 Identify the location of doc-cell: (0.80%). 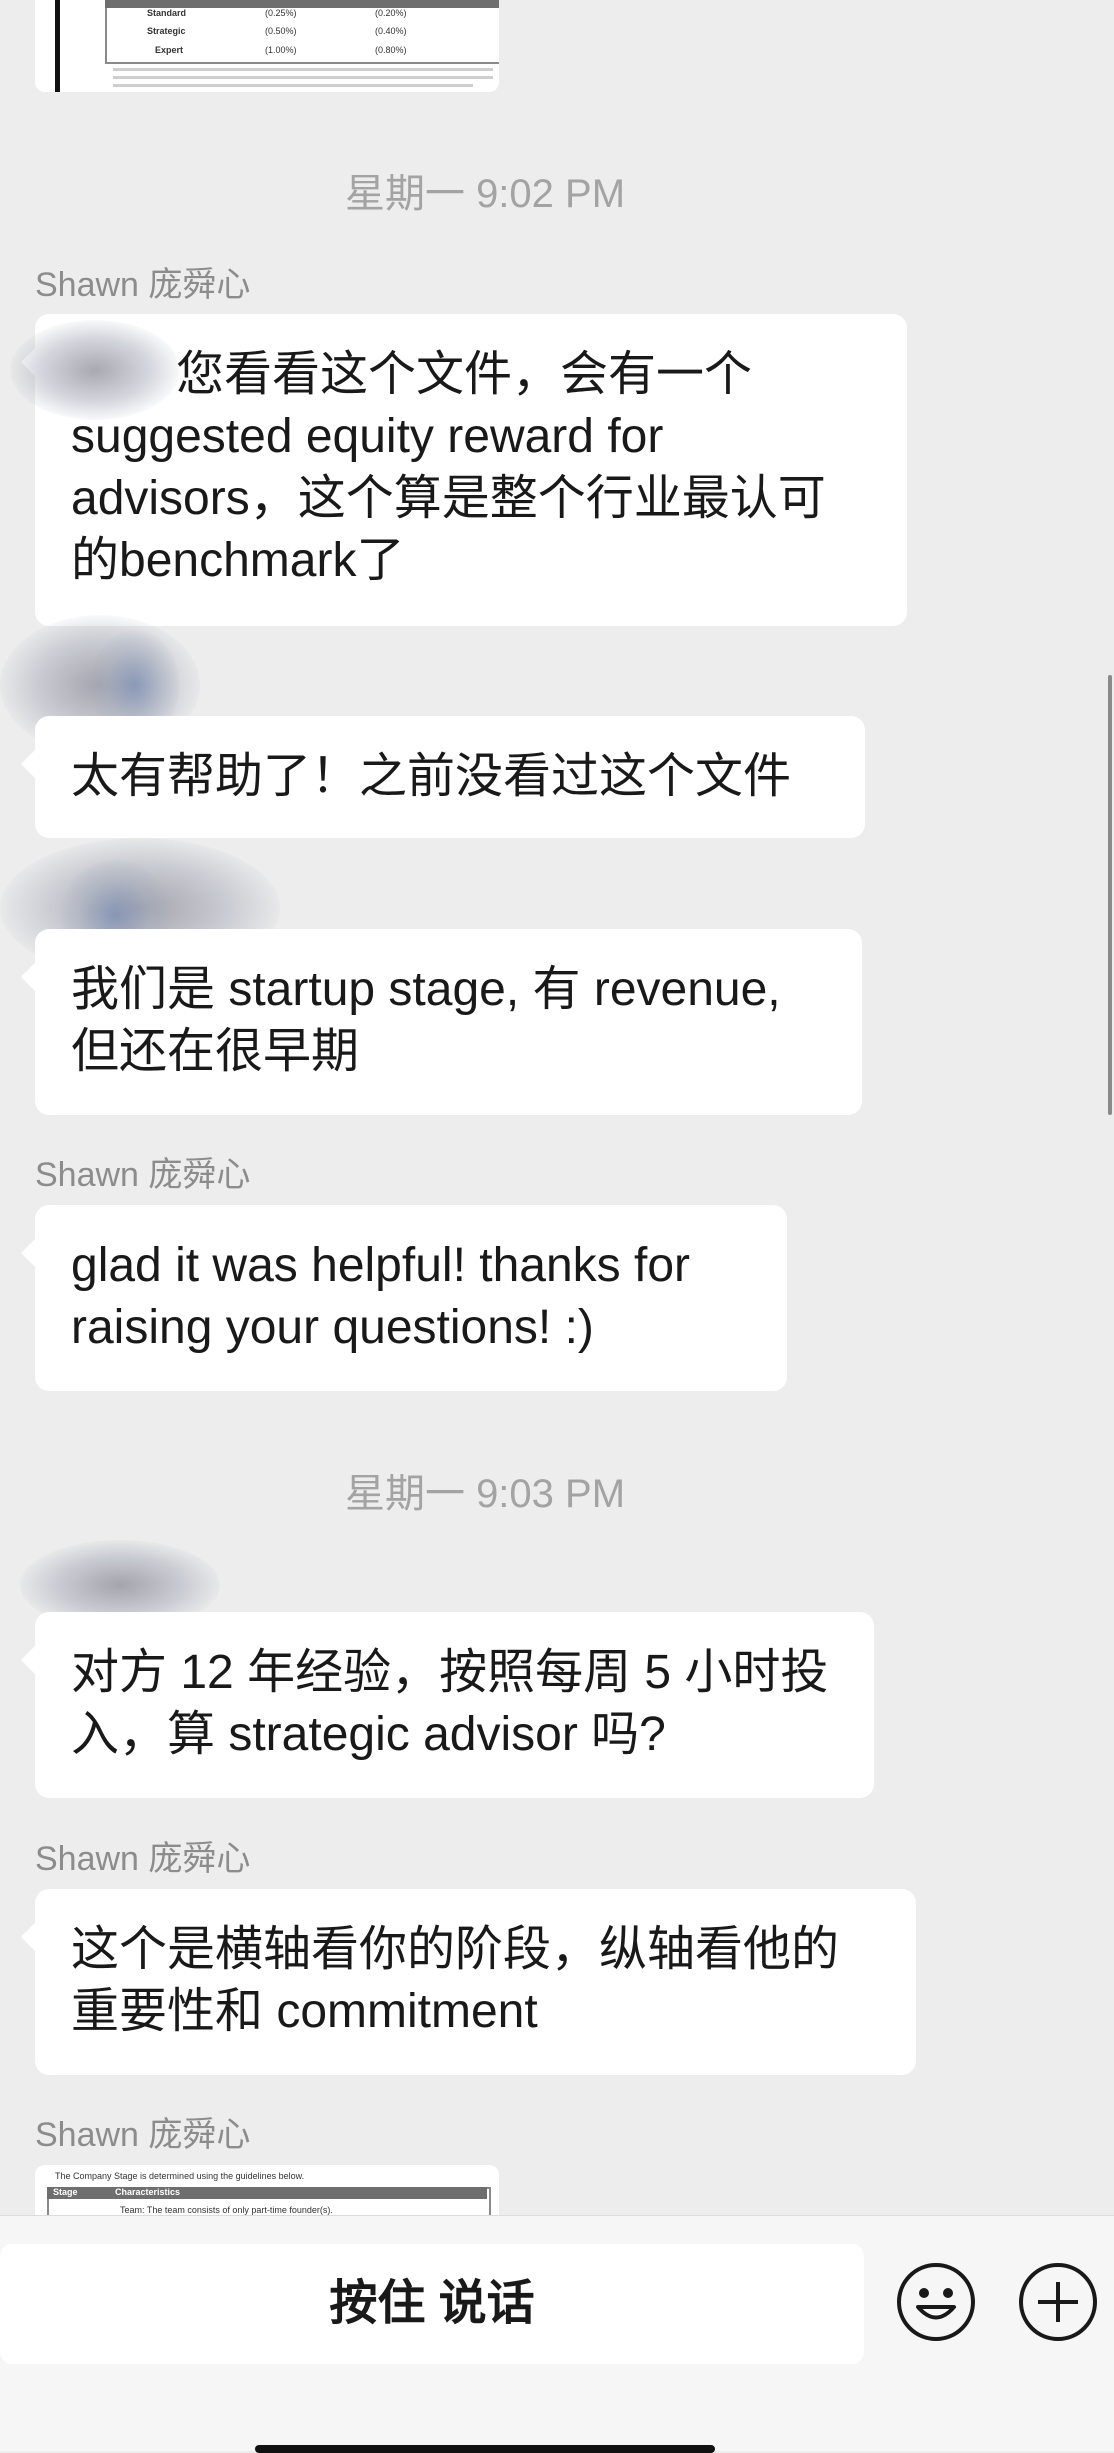
(391, 50).